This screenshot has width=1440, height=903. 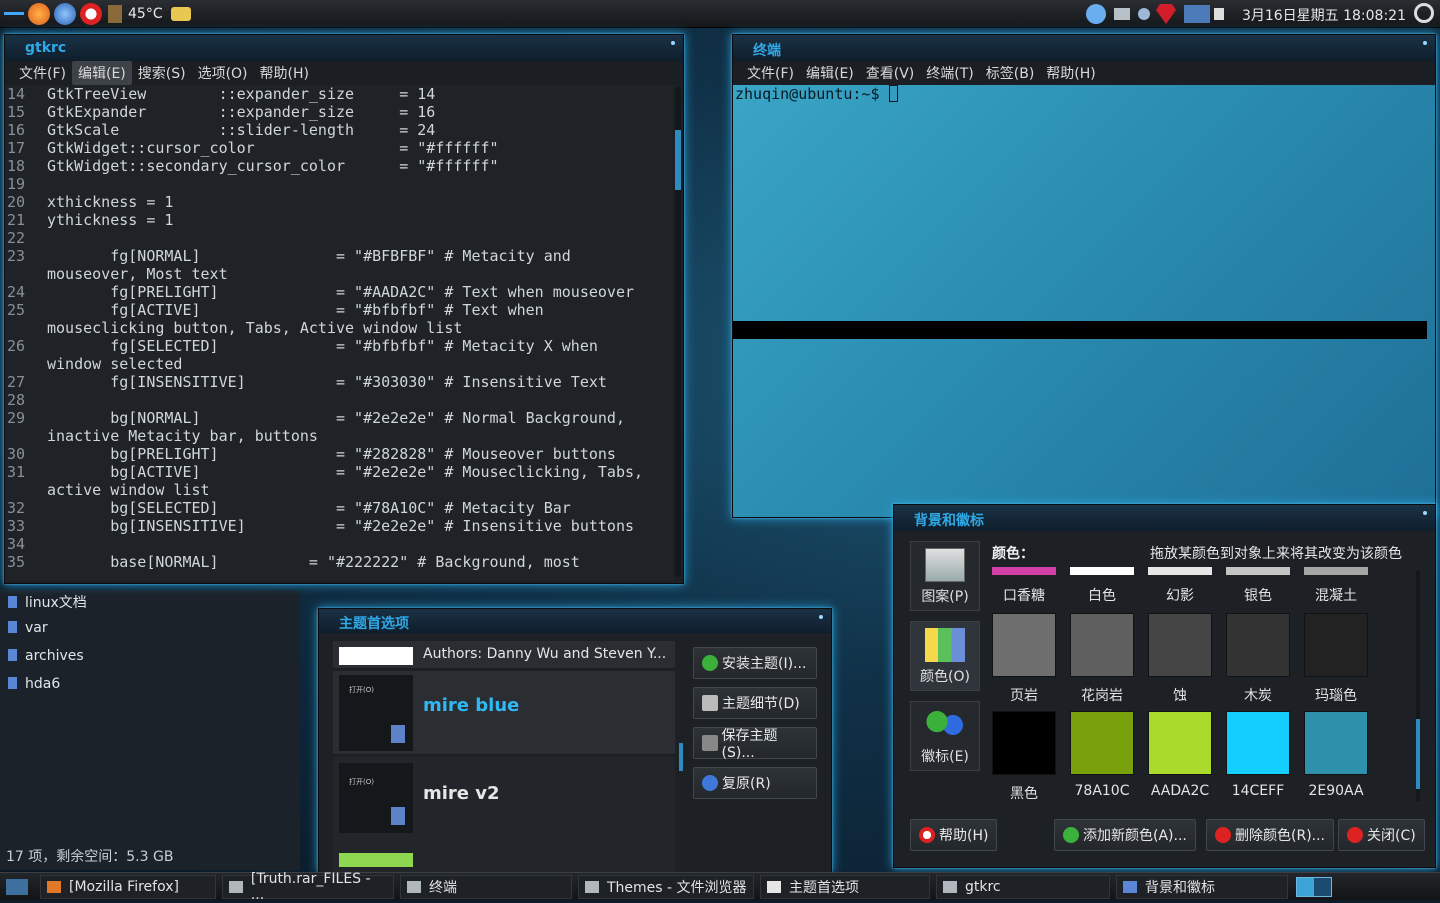 I want to click on drive-icon, so click(x=1122, y=14).